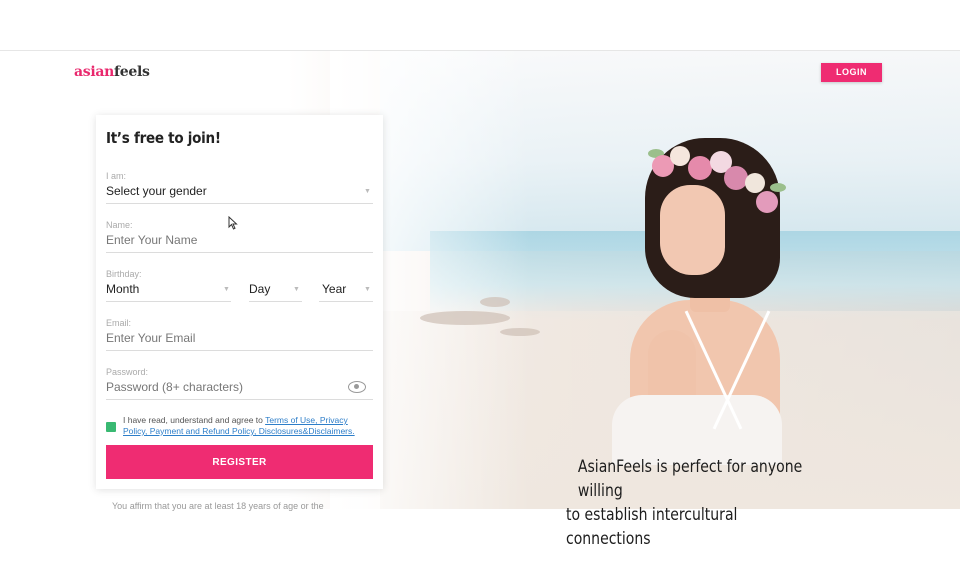 The height and width of the screenshot is (561, 960). Describe the element at coordinates (851, 72) in the screenshot. I see `login-button: LOGIN` at that location.